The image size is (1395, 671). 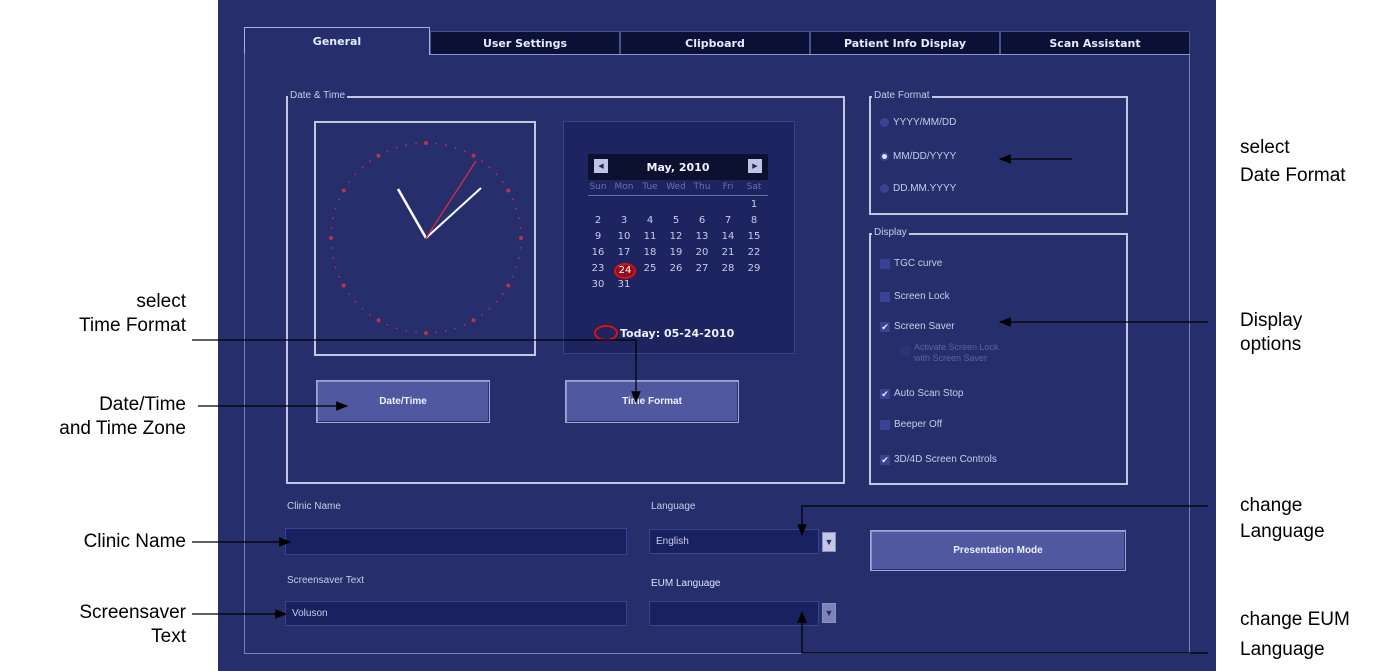 What do you see at coordinates (132, 624) in the screenshot?
I see `annotation-screensaver-text: Screensaver Text` at bounding box center [132, 624].